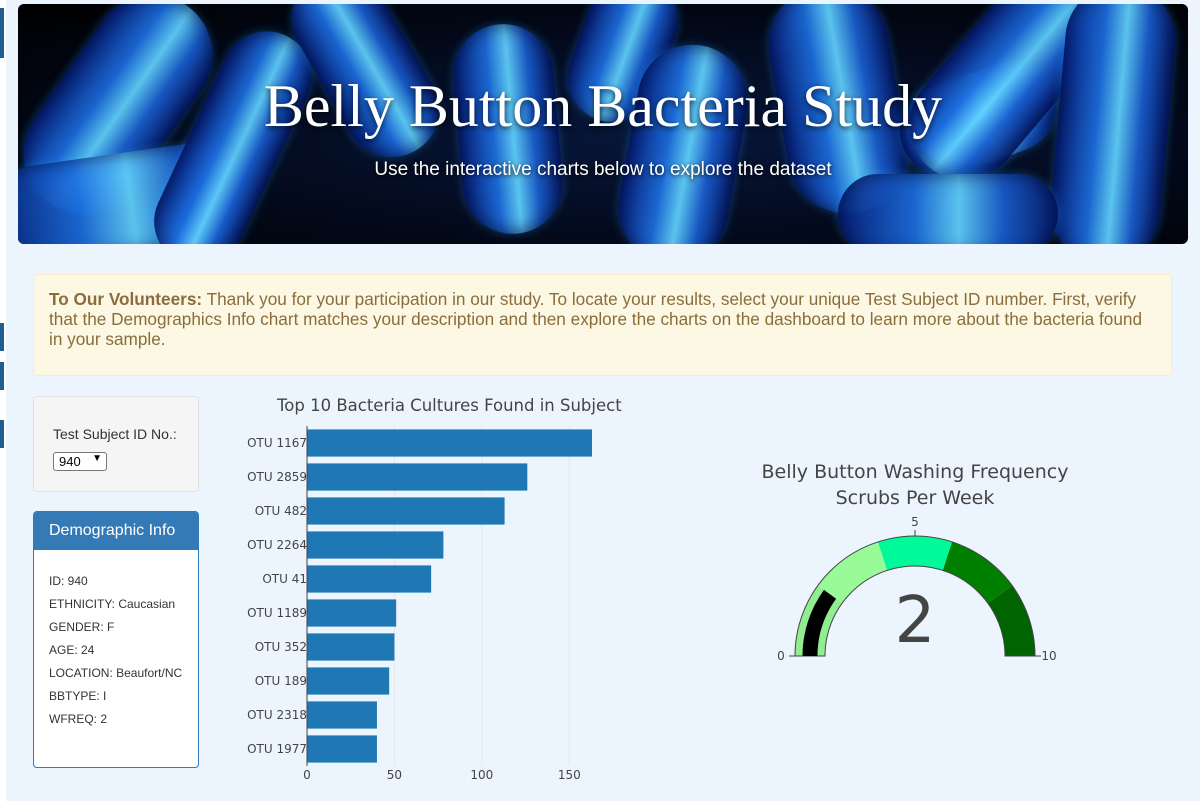  What do you see at coordinates (281, 681) in the screenshot?
I see `bar-category-label: OTU 189` at bounding box center [281, 681].